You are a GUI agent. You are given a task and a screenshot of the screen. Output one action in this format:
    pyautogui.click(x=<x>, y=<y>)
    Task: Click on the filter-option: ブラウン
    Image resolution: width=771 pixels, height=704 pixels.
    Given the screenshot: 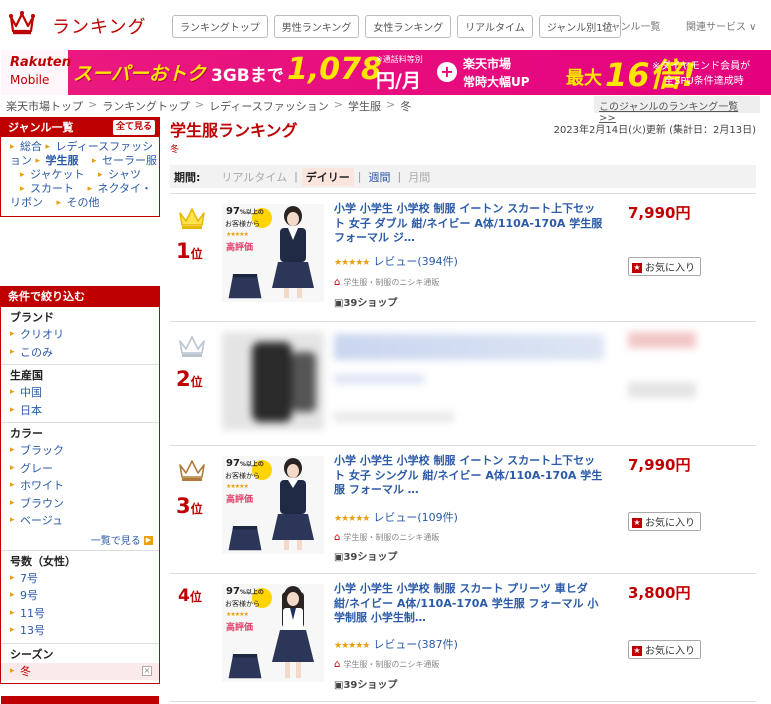 What is the action you would take?
    pyautogui.click(x=84, y=504)
    